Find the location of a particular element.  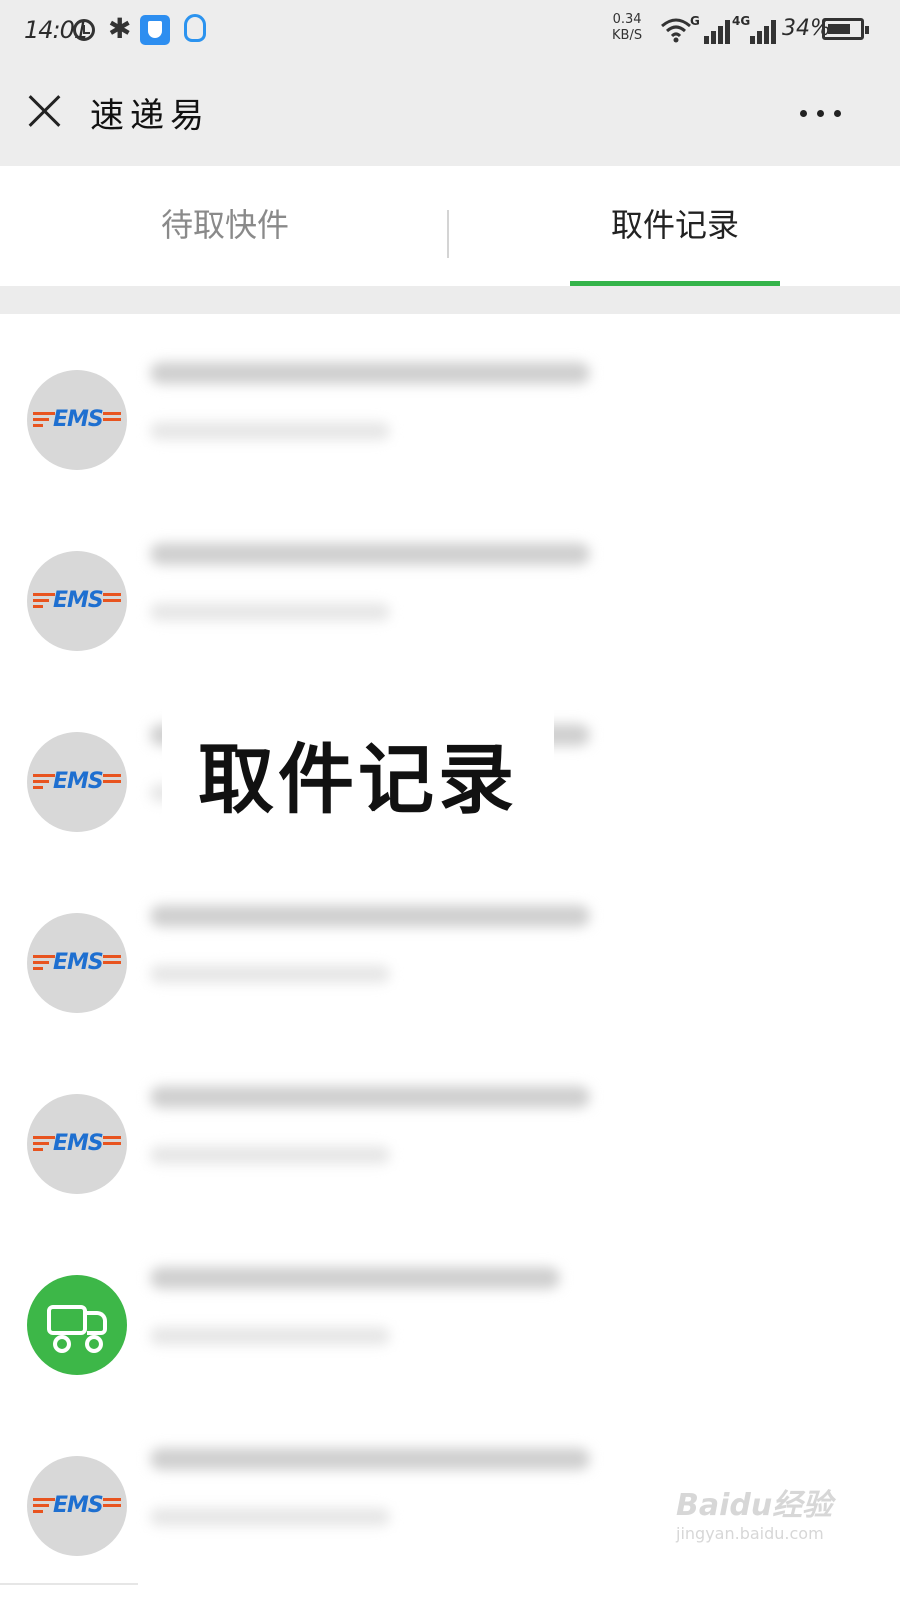

watermark-url: jingyan.baidu.com is located at coordinates (750, 1533).